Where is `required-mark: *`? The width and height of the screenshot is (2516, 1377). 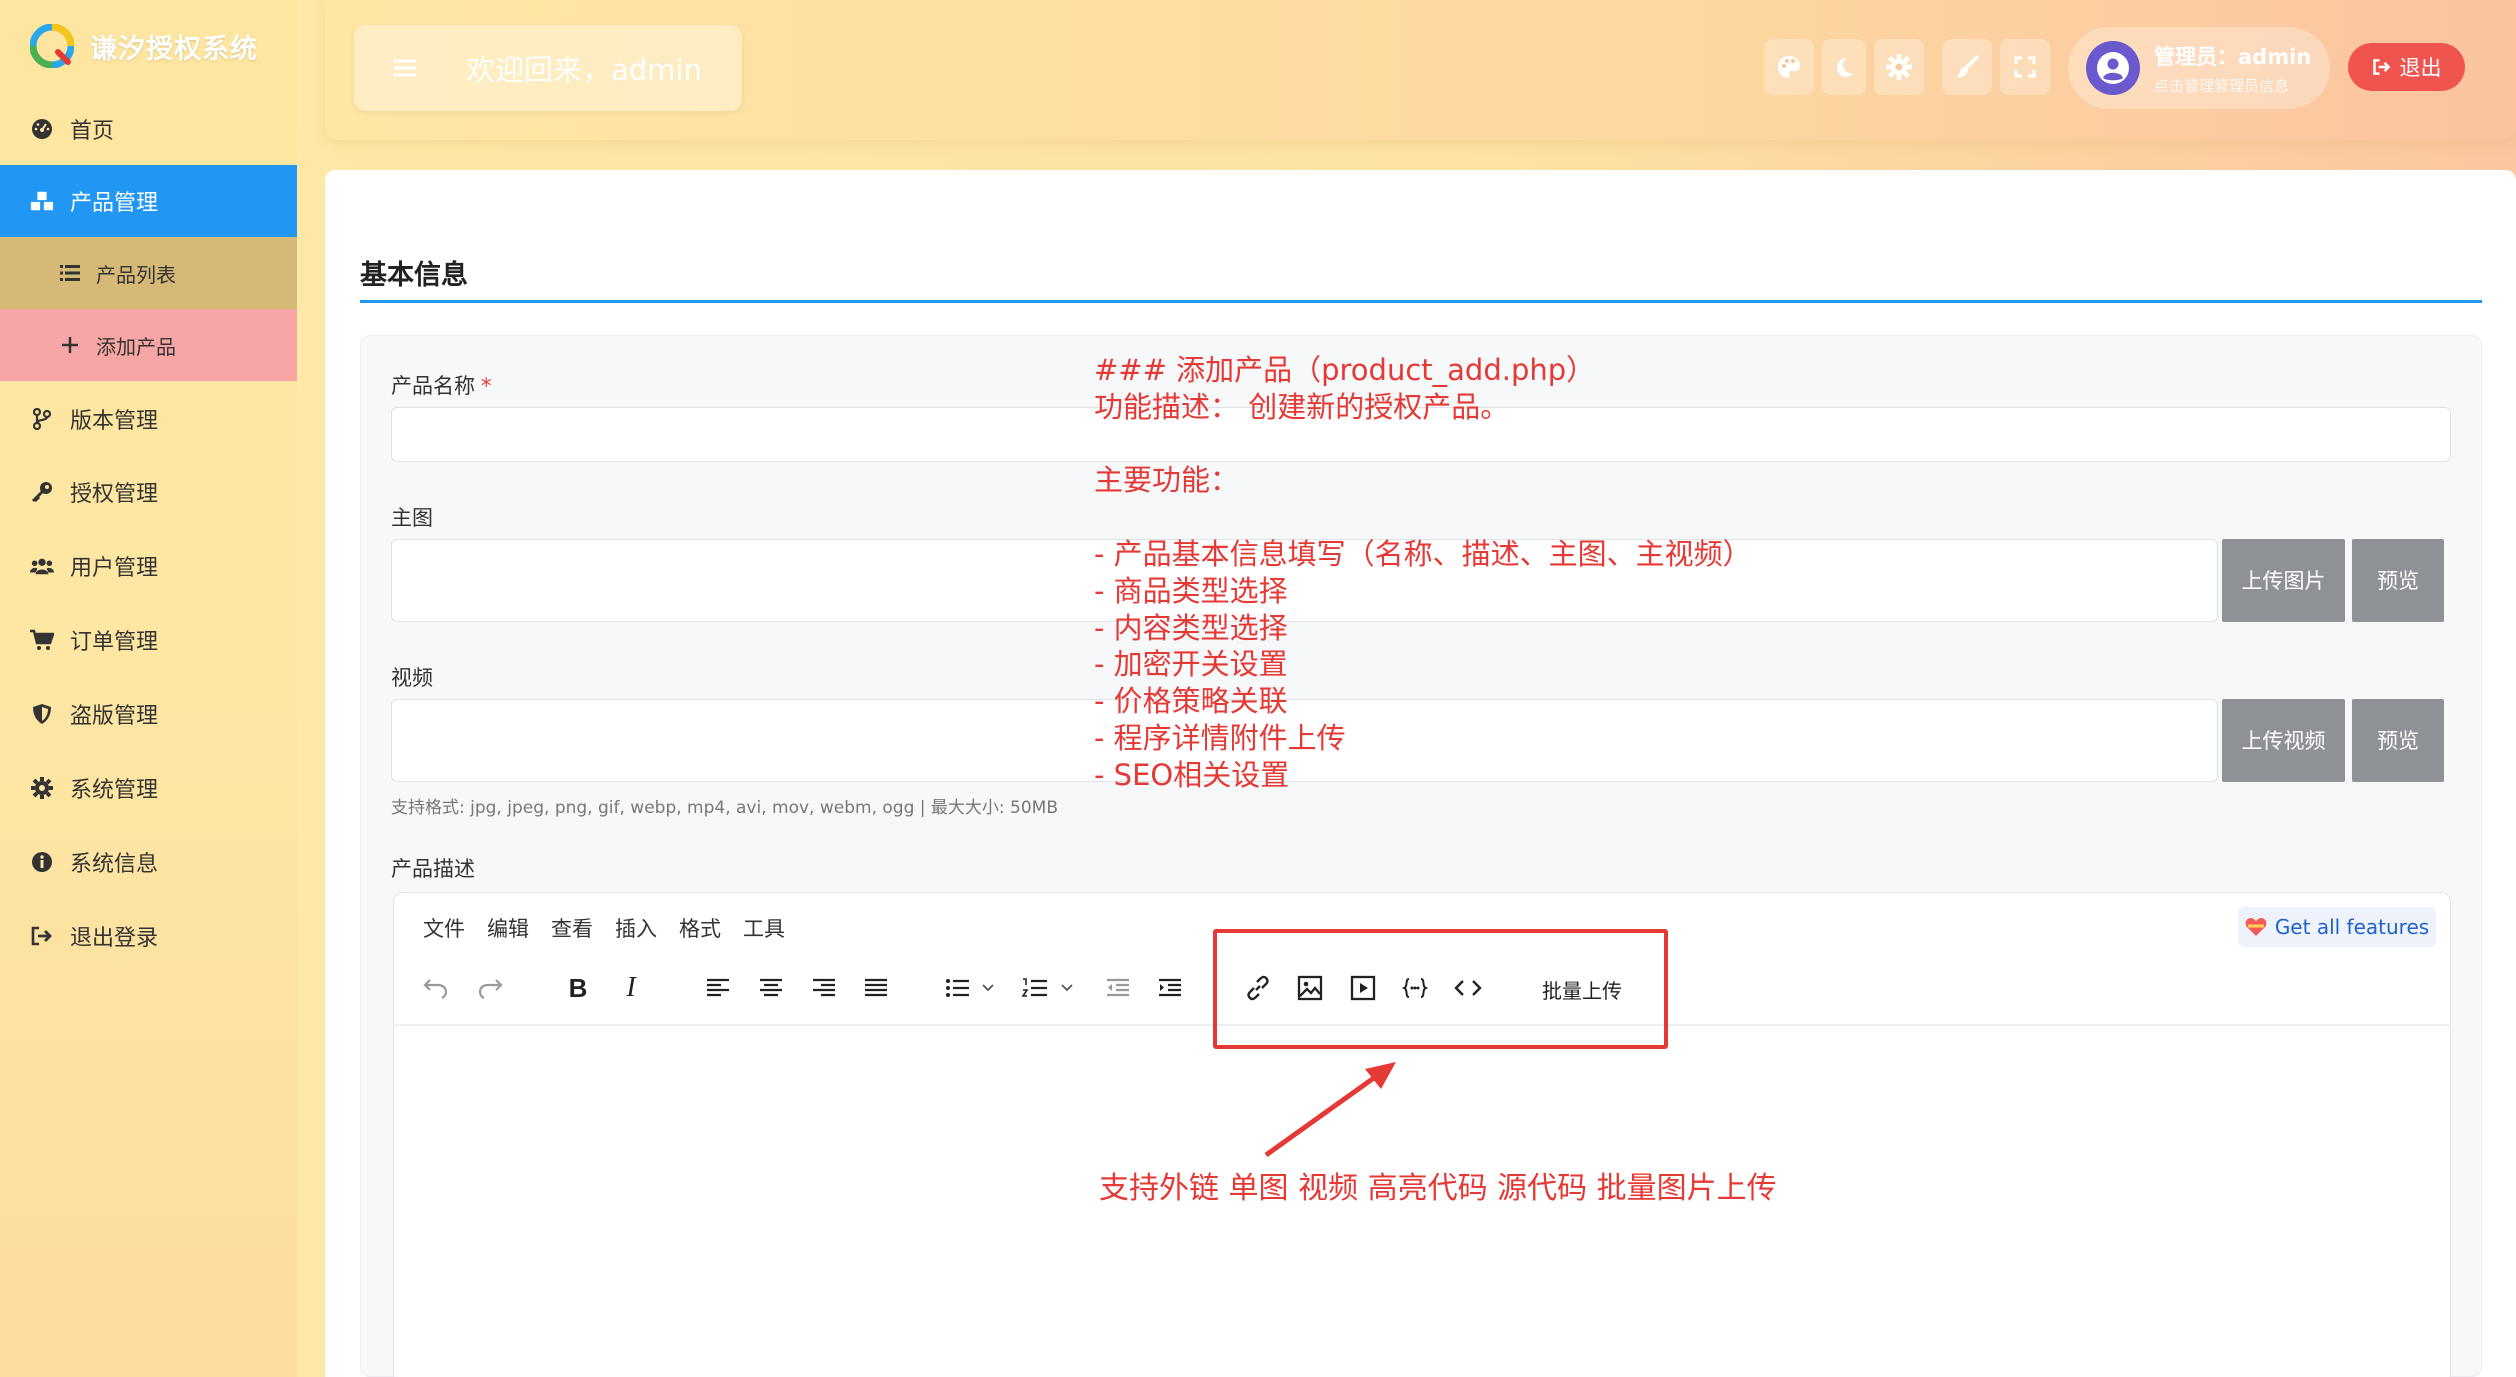
required-mark: * is located at coordinates (486, 386).